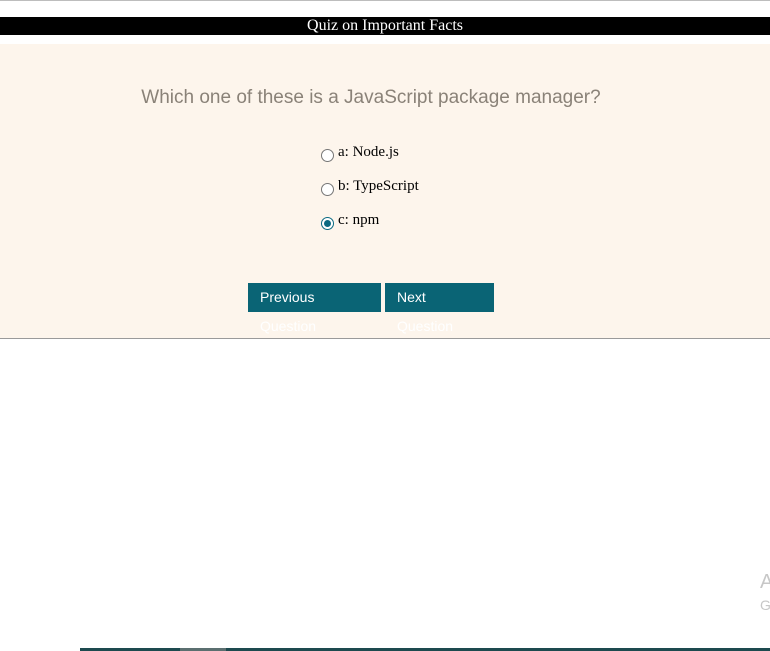 The height and width of the screenshot is (651, 770). Describe the element at coordinates (765, 582) in the screenshot. I see `watermark-line-1: A` at that location.